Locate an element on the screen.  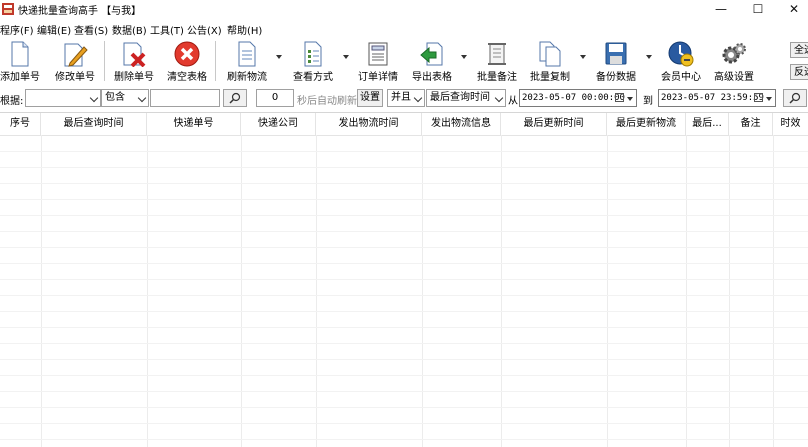
delete-document-icon is located at coordinates (134, 54).